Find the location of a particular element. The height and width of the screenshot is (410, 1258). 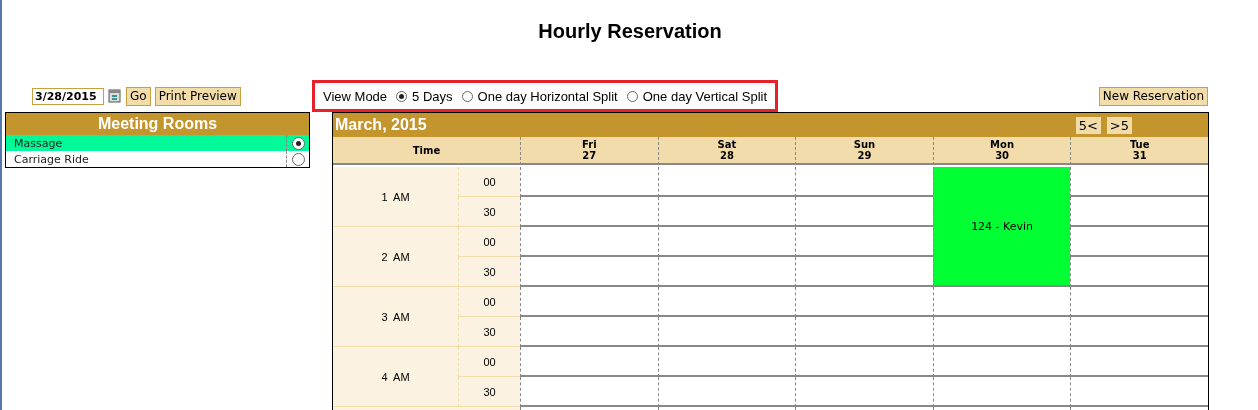

room-row: Massage is located at coordinates (157, 143).